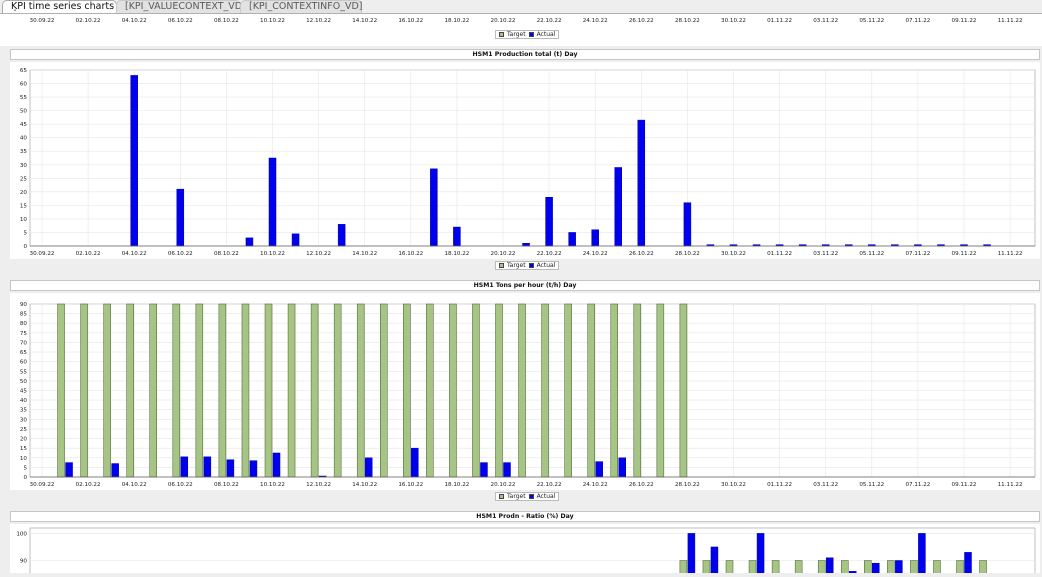 This screenshot has width=1042, height=577. What do you see at coordinates (527, 265) in the screenshot?
I see `legend-production-total: Target Actual` at bounding box center [527, 265].